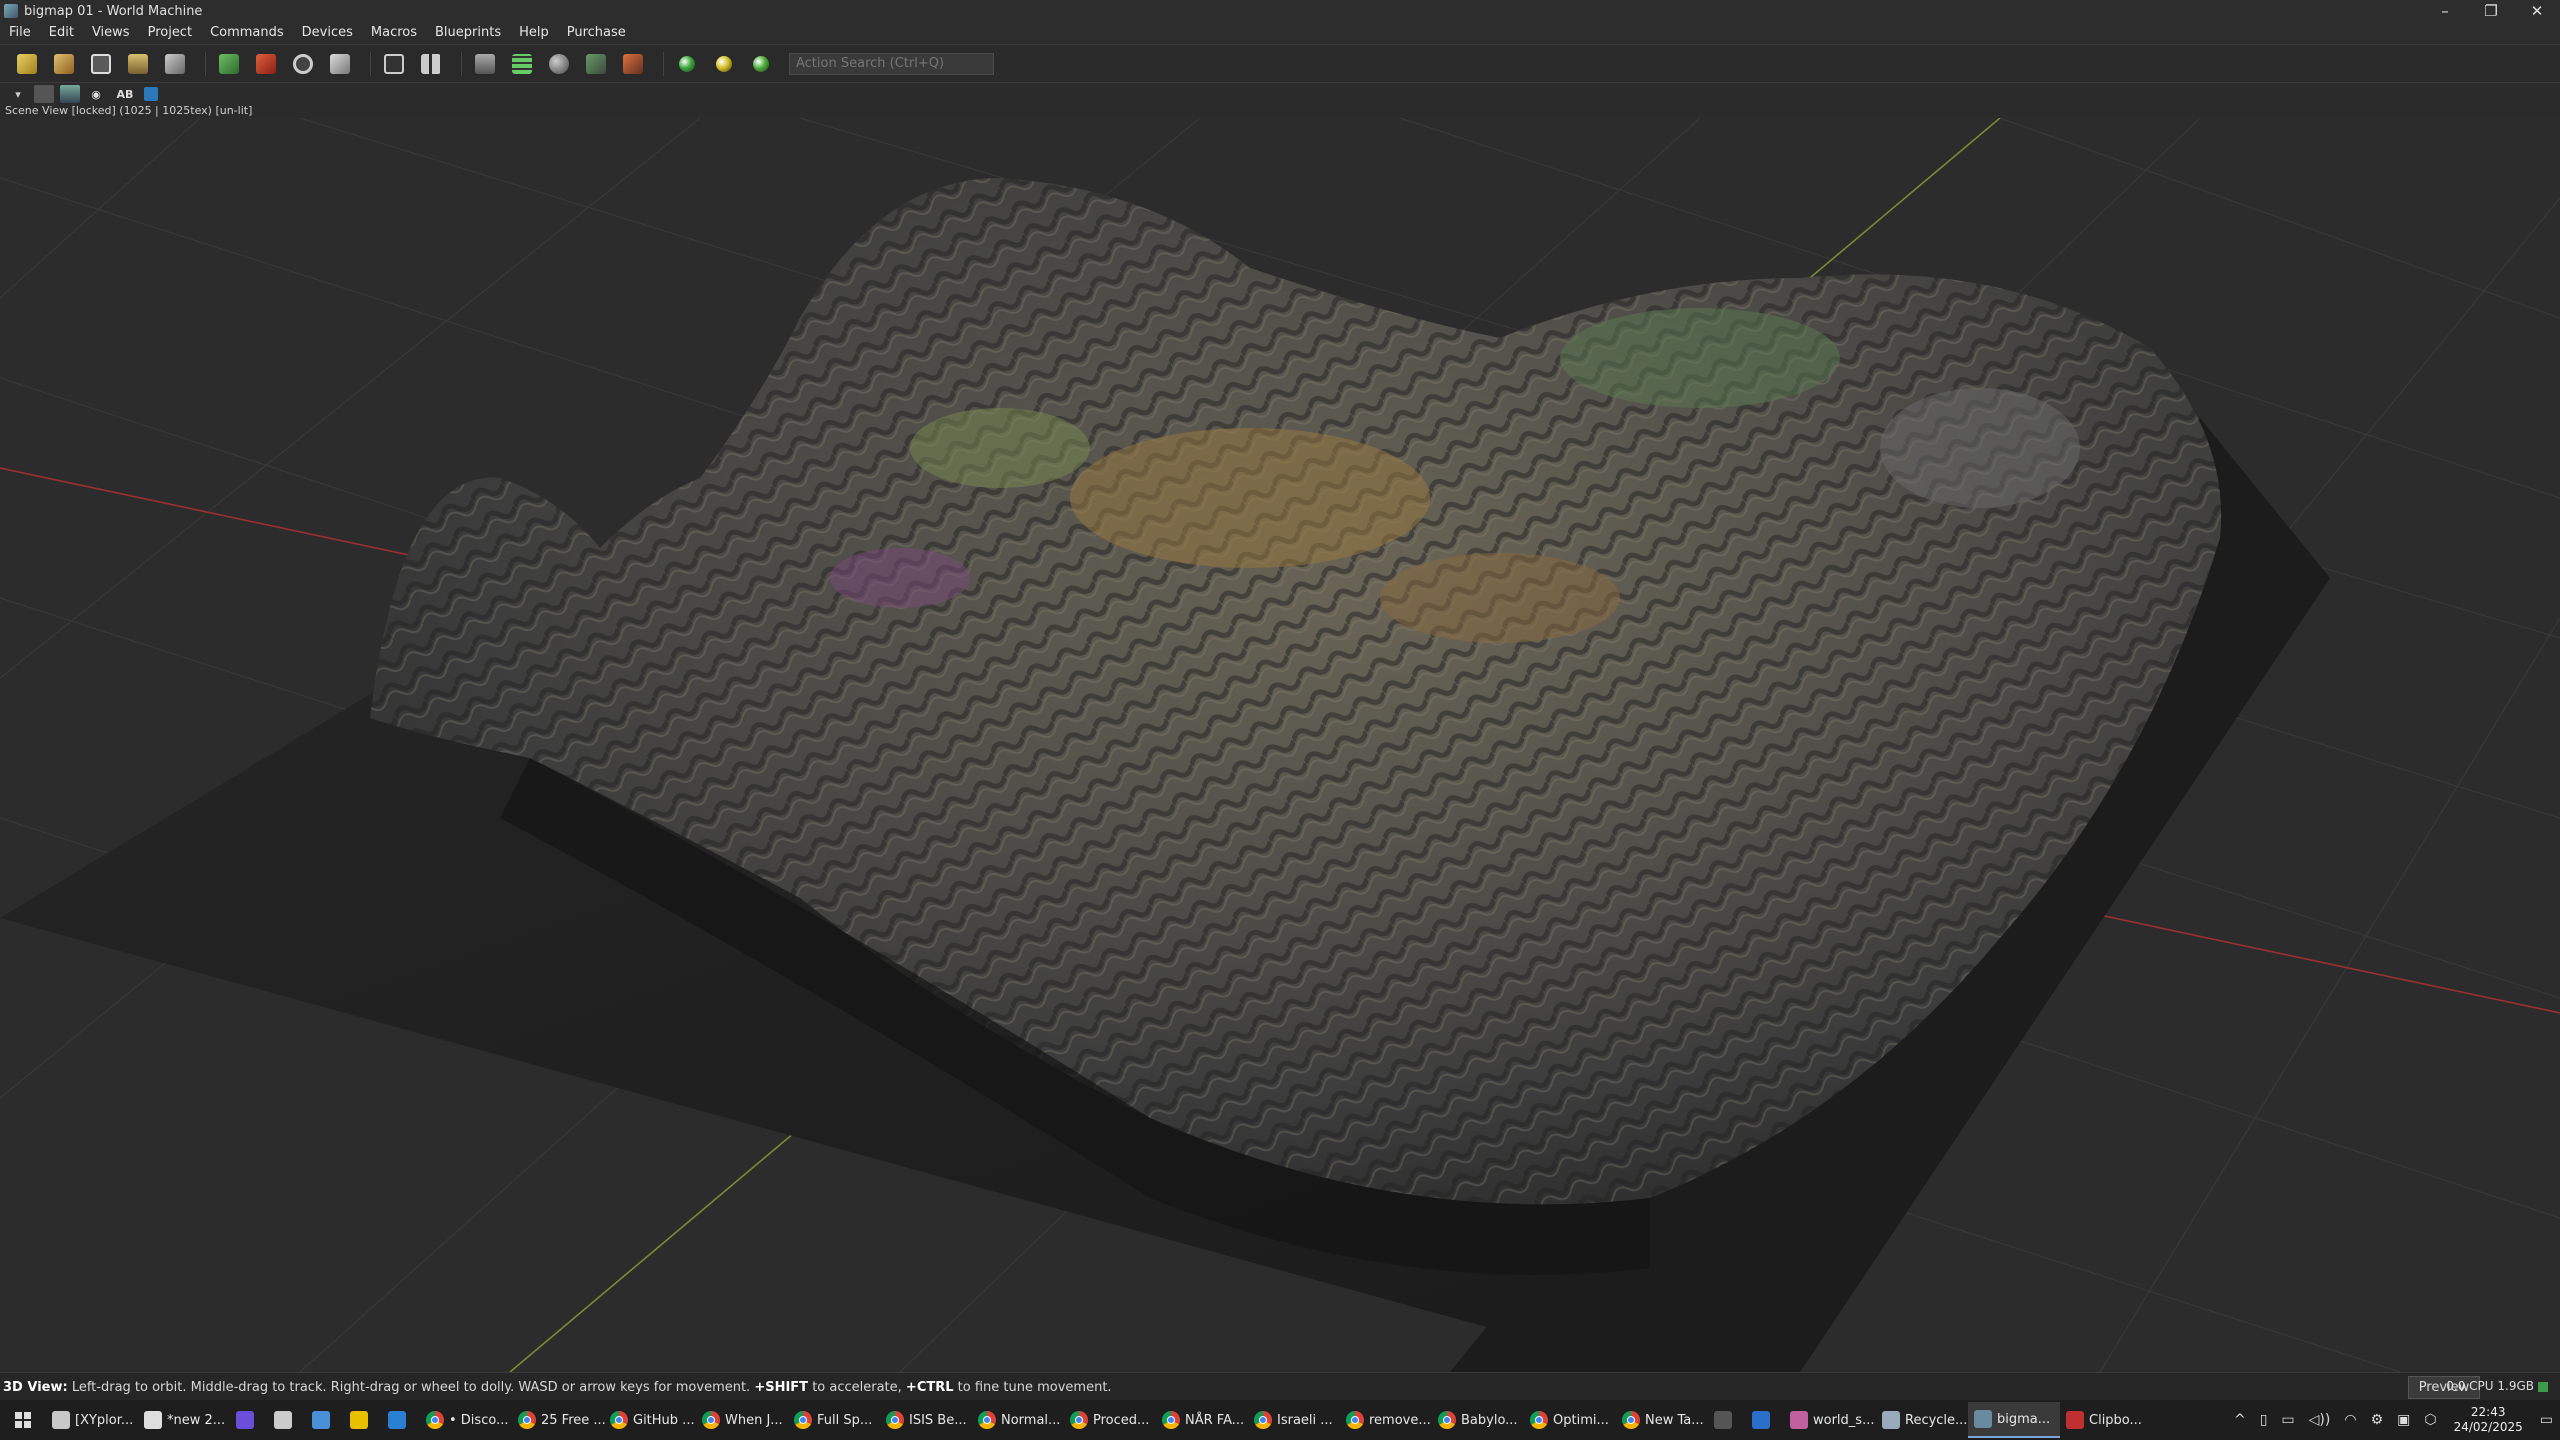  Describe the element at coordinates (20, 33) in the screenshot. I see `menu-file: File` at that location.